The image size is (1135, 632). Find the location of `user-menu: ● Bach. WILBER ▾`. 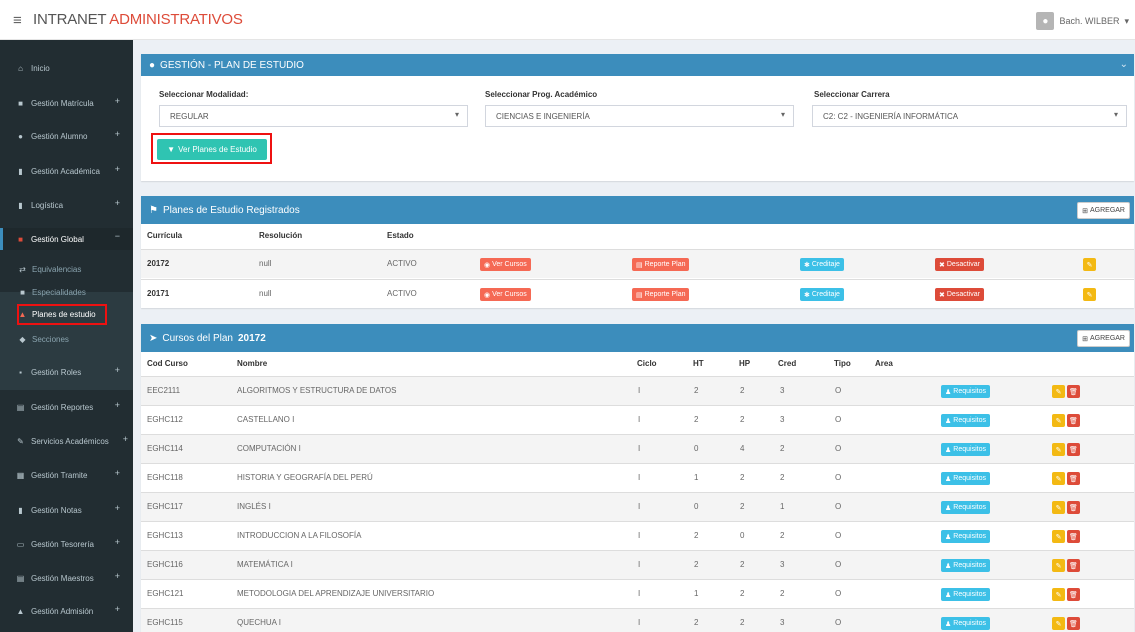

user-menu: ● Bach. WILBER ▾ is located at coordinates (1082, 21).